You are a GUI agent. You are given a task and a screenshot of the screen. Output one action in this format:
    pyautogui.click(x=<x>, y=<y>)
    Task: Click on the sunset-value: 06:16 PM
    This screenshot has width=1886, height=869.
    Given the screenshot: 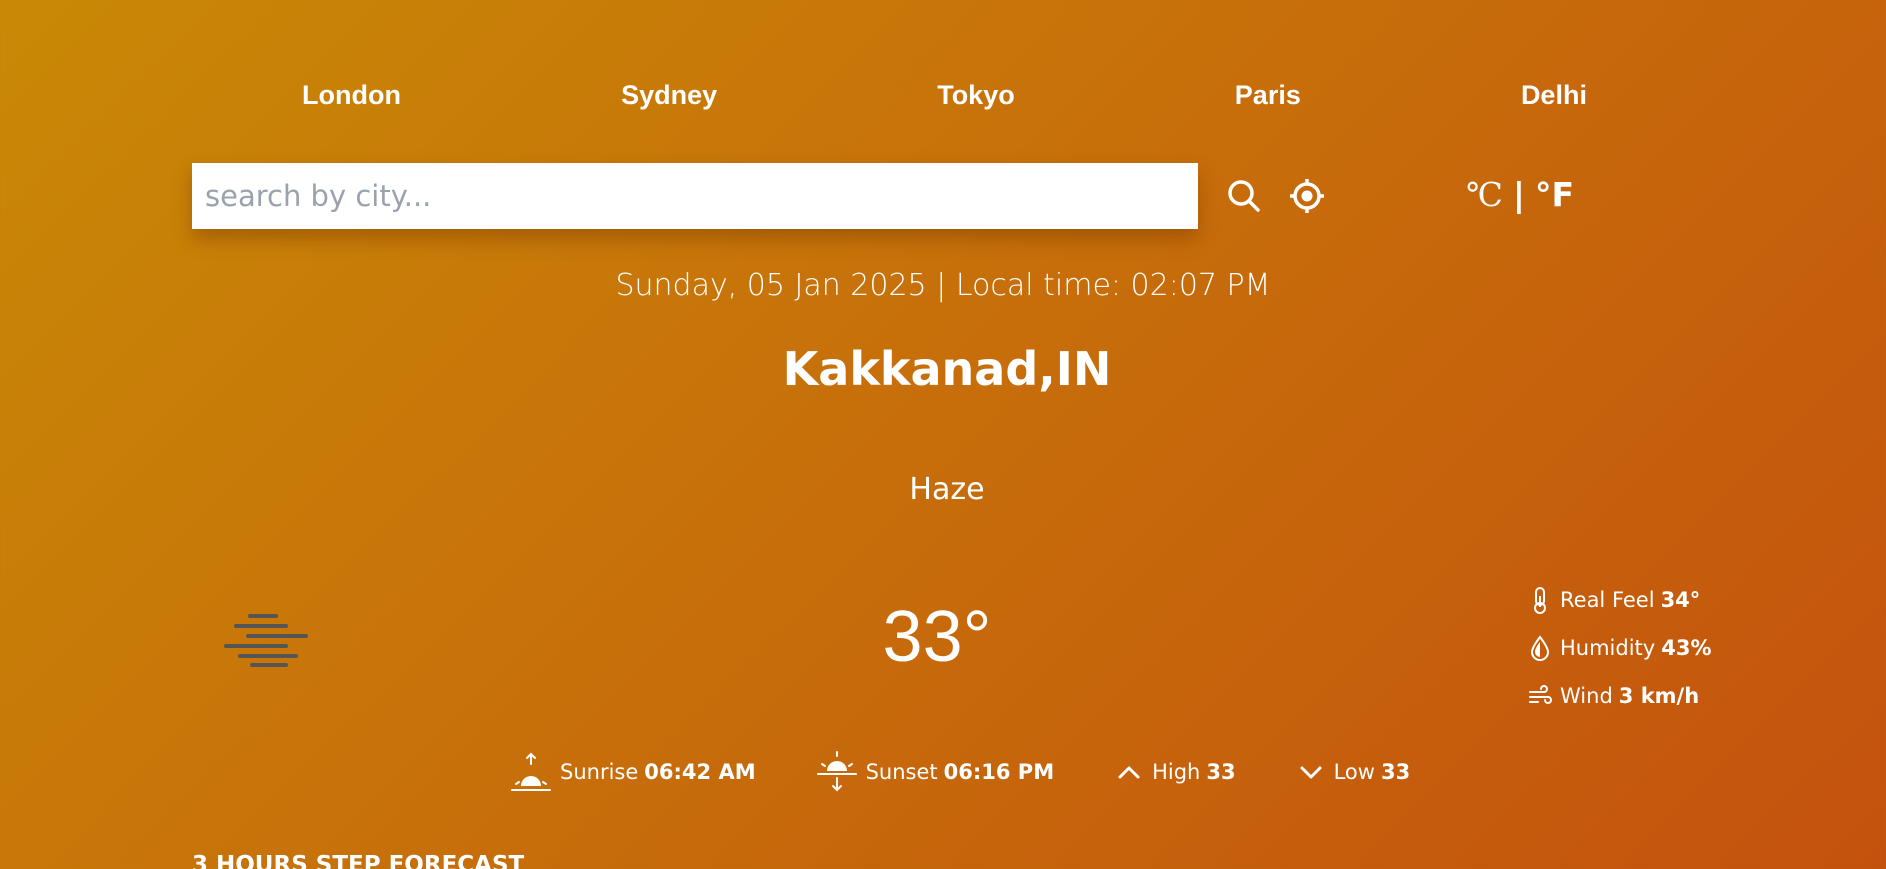 What is the action you would take?
    pyautogui.click(x=999, y=772)
    